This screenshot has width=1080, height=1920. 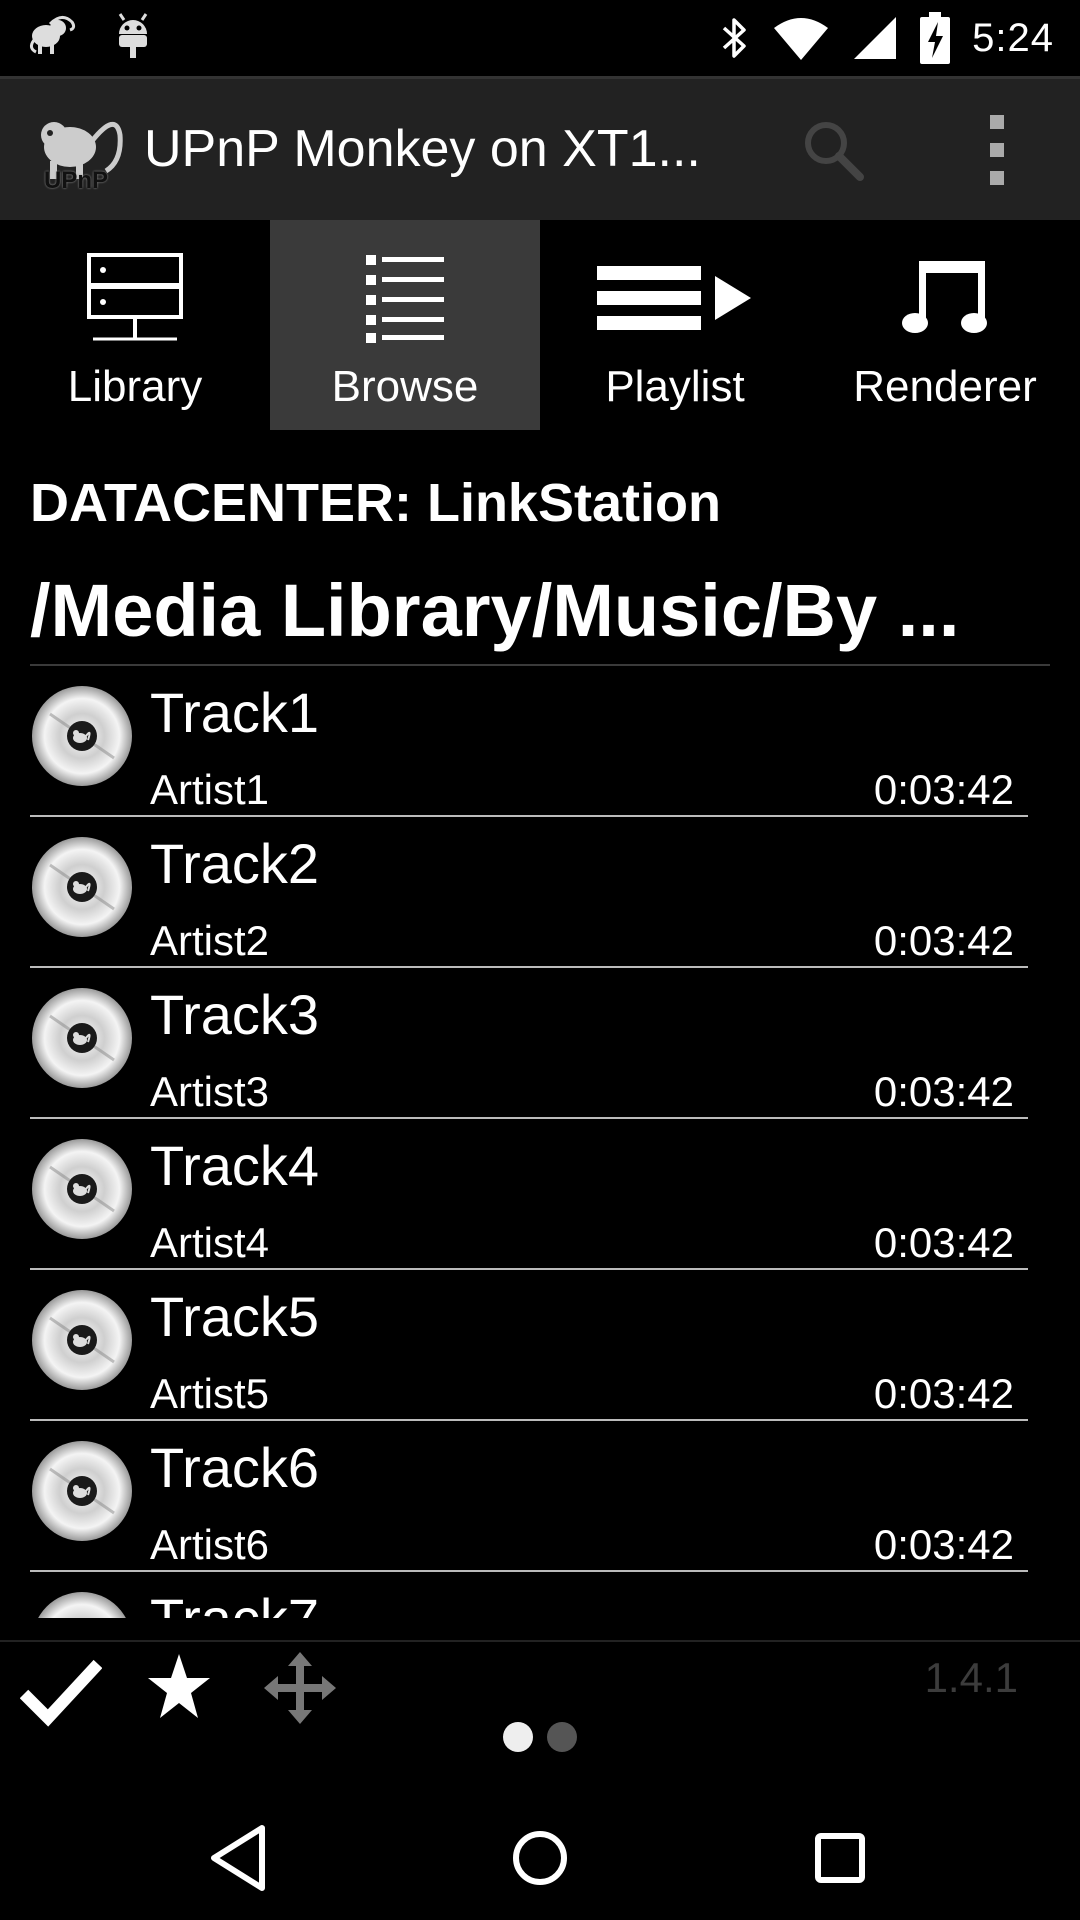 I want to click on track-title: Track4, so click(x=235, y=1165).